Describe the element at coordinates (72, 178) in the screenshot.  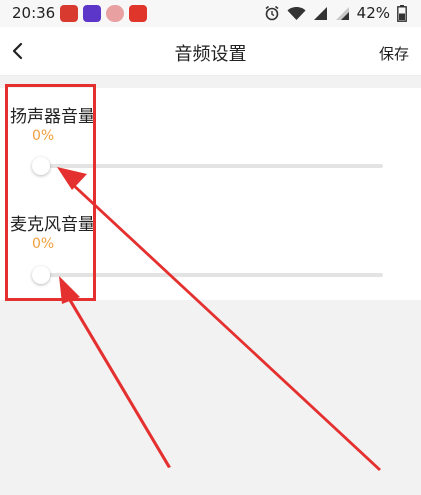
I see `annotation-arrow-speaker-head` at that location.